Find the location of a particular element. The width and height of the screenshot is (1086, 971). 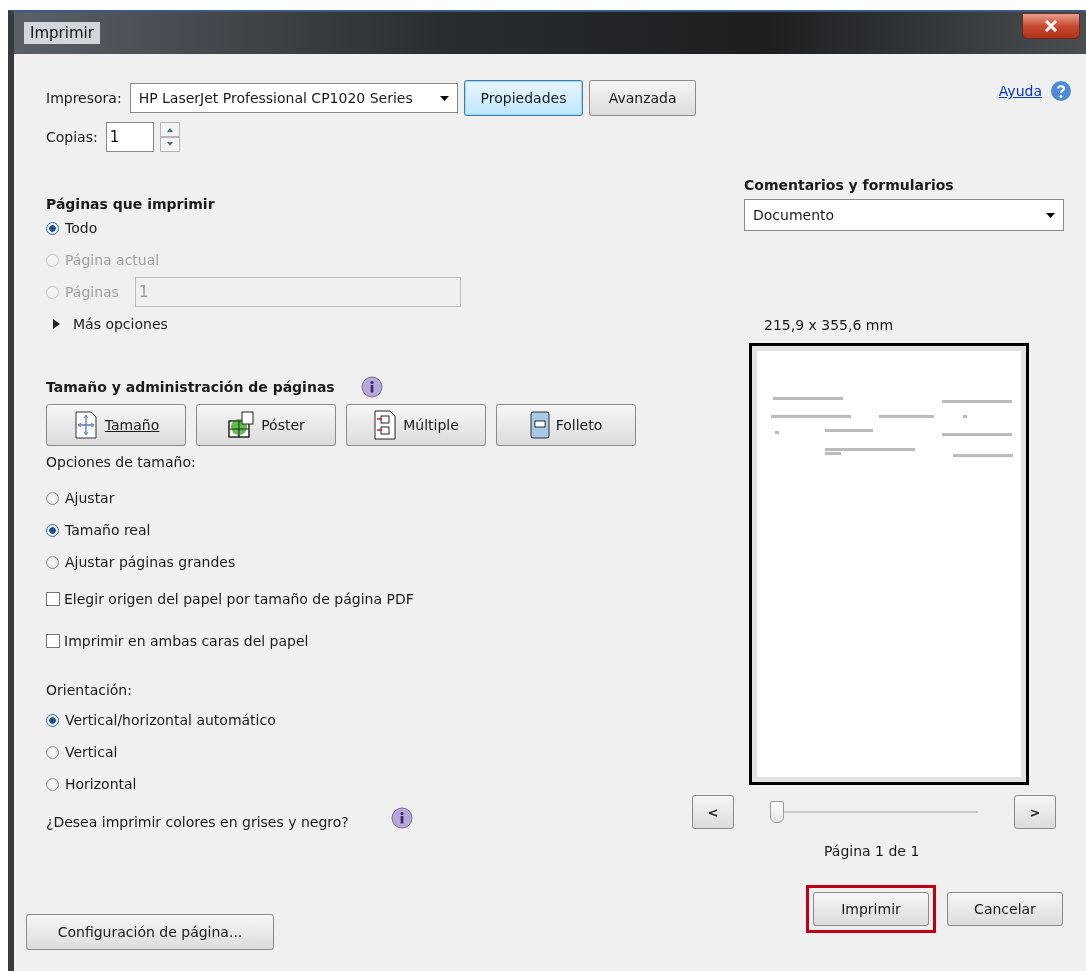

expand-triangle-icon is located at coordinates (56, 324).